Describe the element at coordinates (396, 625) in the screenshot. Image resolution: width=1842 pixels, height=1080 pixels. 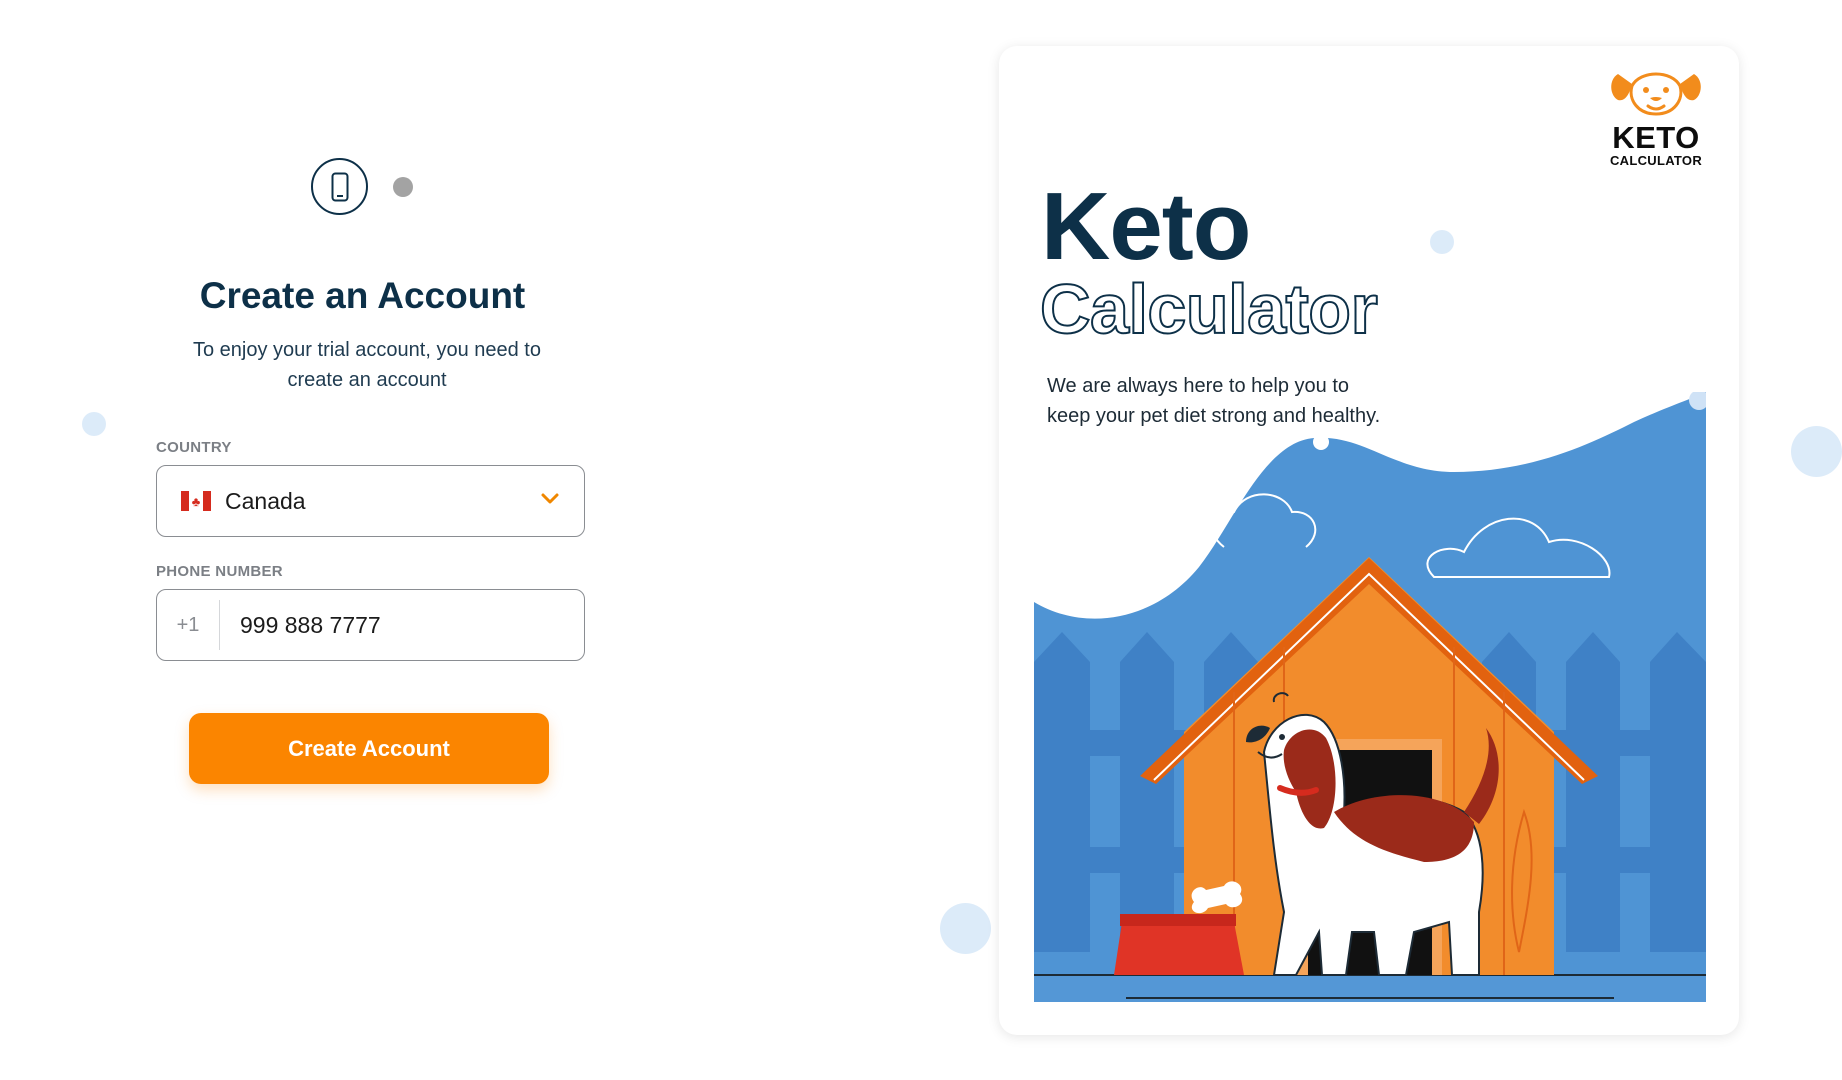
I see `phone-number-input` at that location.